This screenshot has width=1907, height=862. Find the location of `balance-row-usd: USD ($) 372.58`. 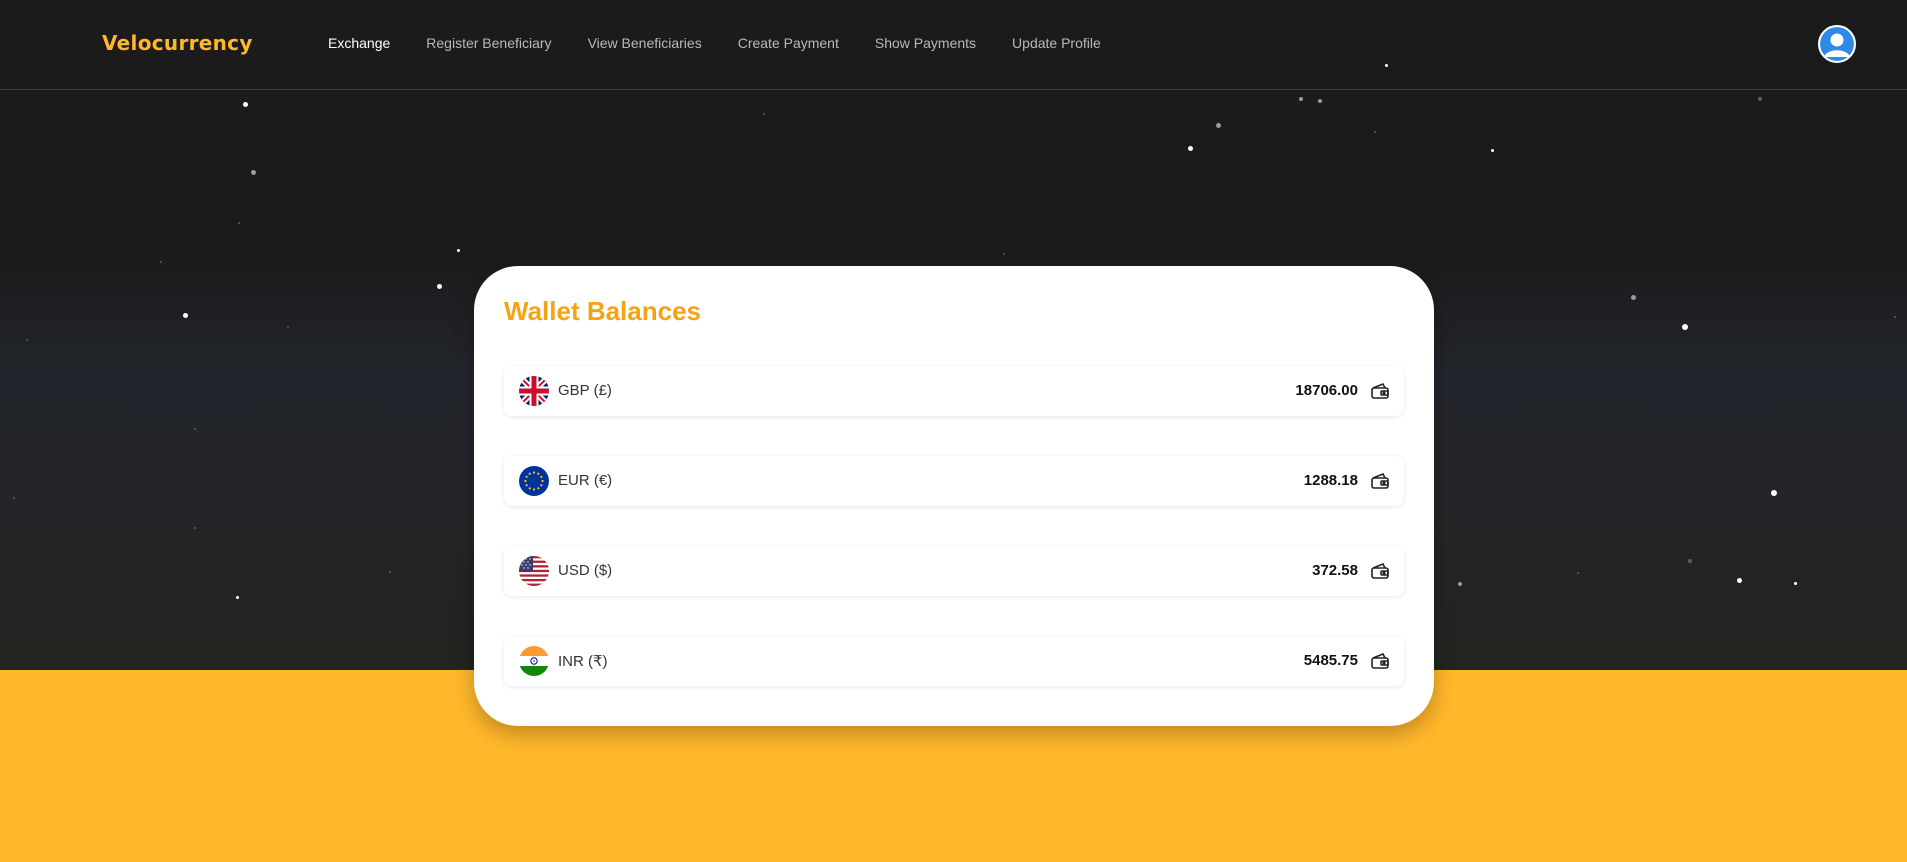

balance-row-usd: USD ($) 372.58 is located at coordinates (954, 571).